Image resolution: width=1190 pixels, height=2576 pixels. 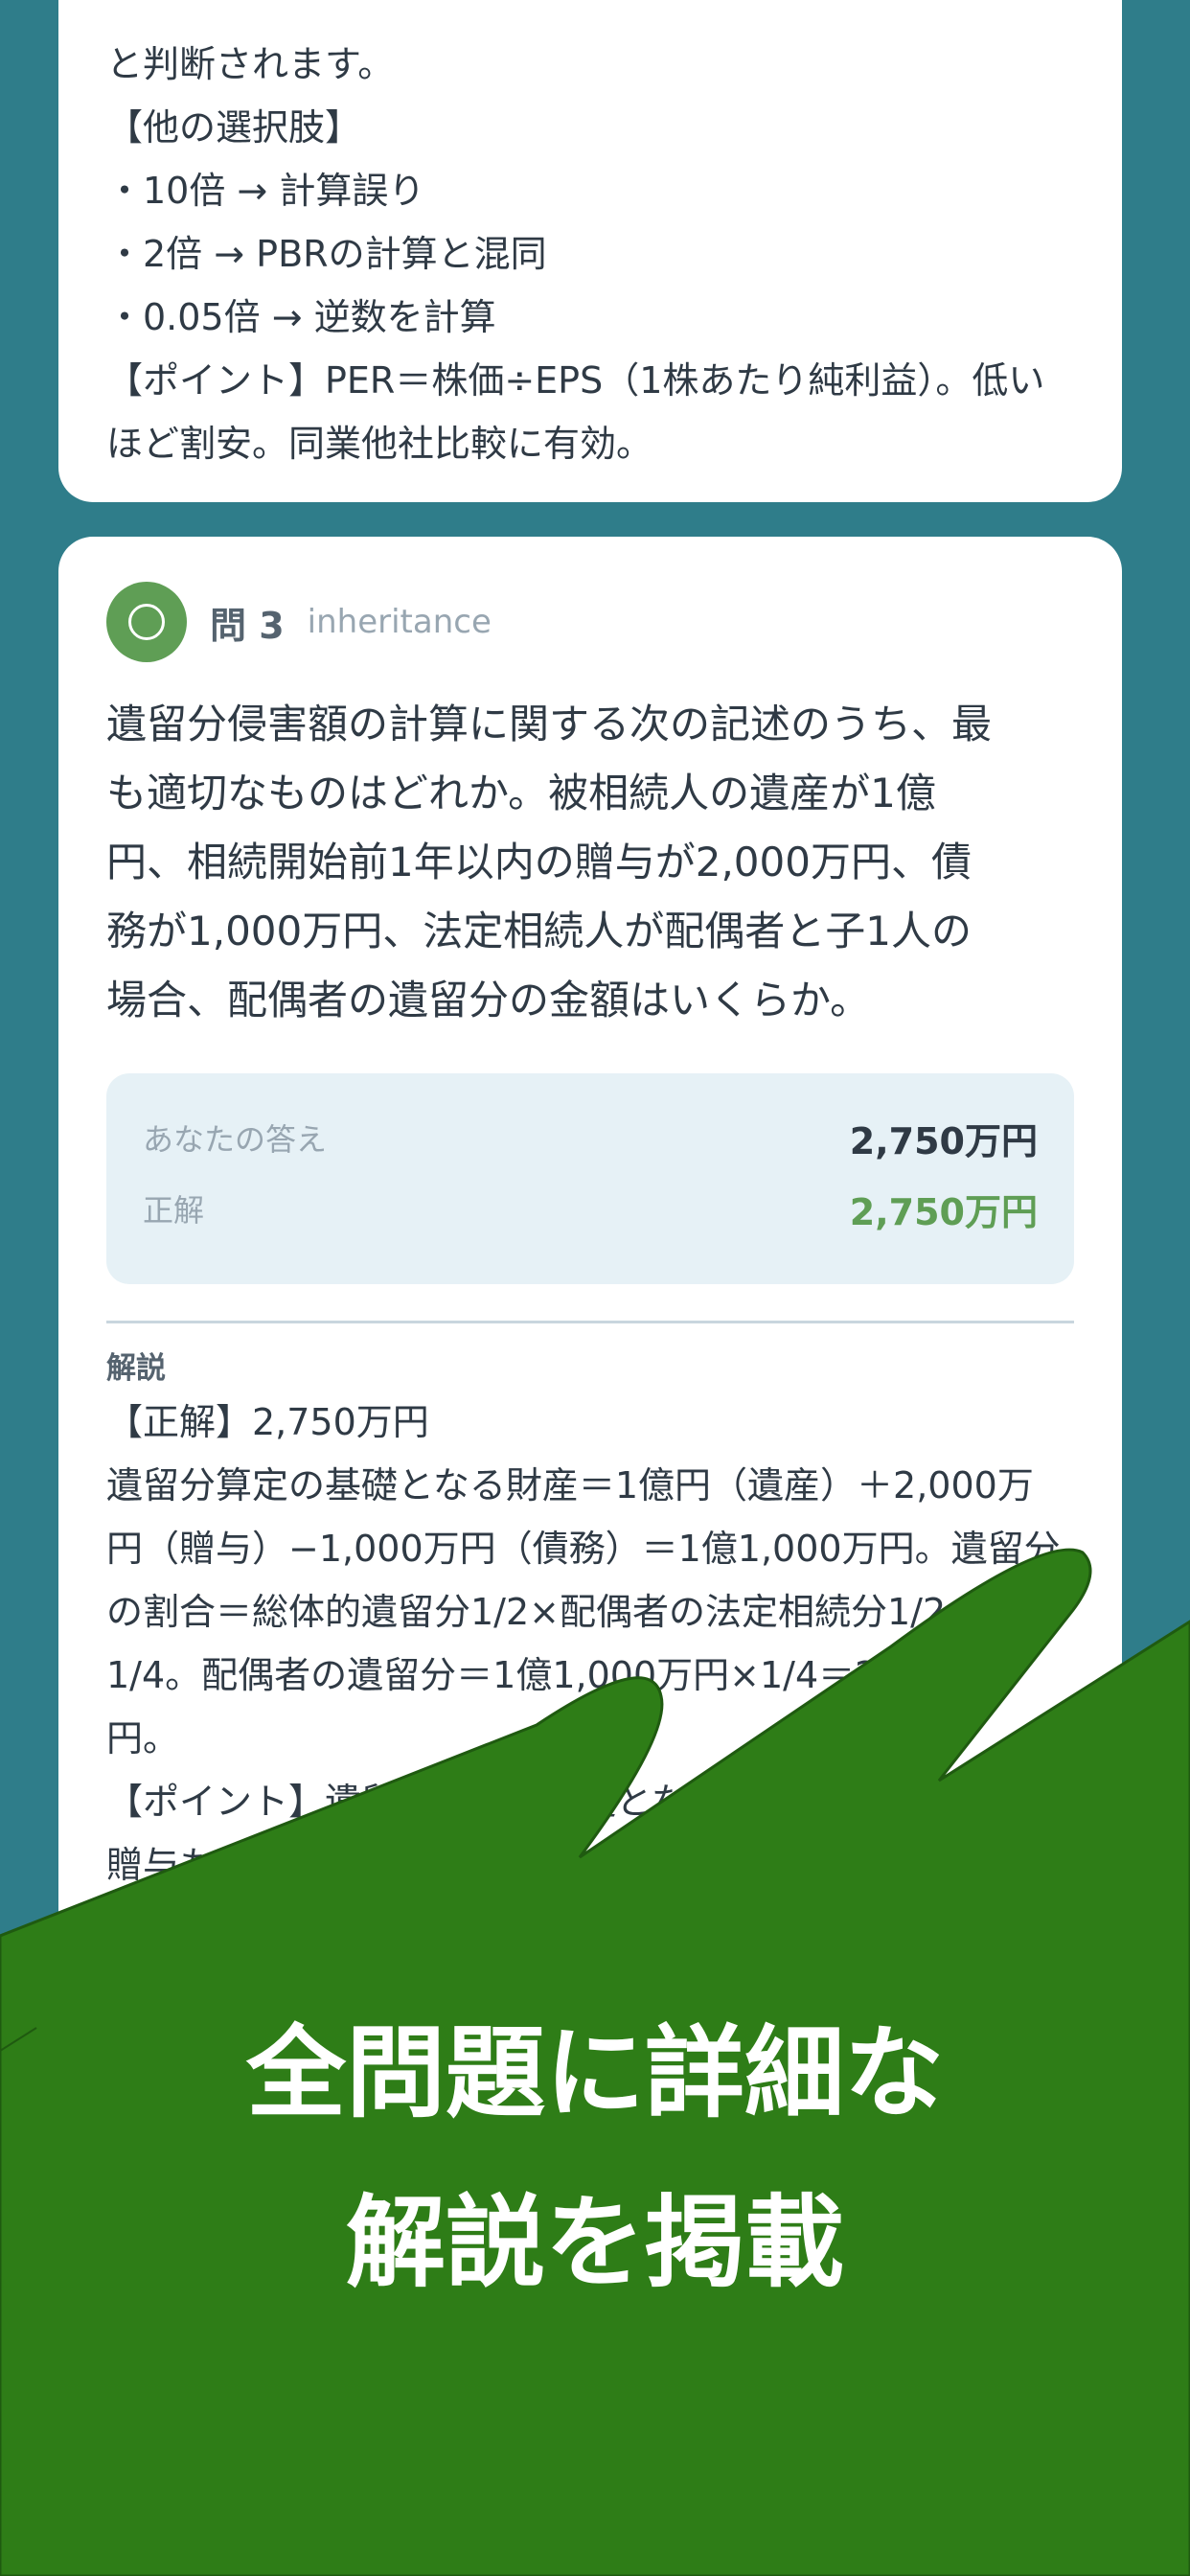 What do you see at coordinates (944, 1211) in the screenshot?
I see `correct-answer-value: 2,750万円` at bounding box center [944, 1211].